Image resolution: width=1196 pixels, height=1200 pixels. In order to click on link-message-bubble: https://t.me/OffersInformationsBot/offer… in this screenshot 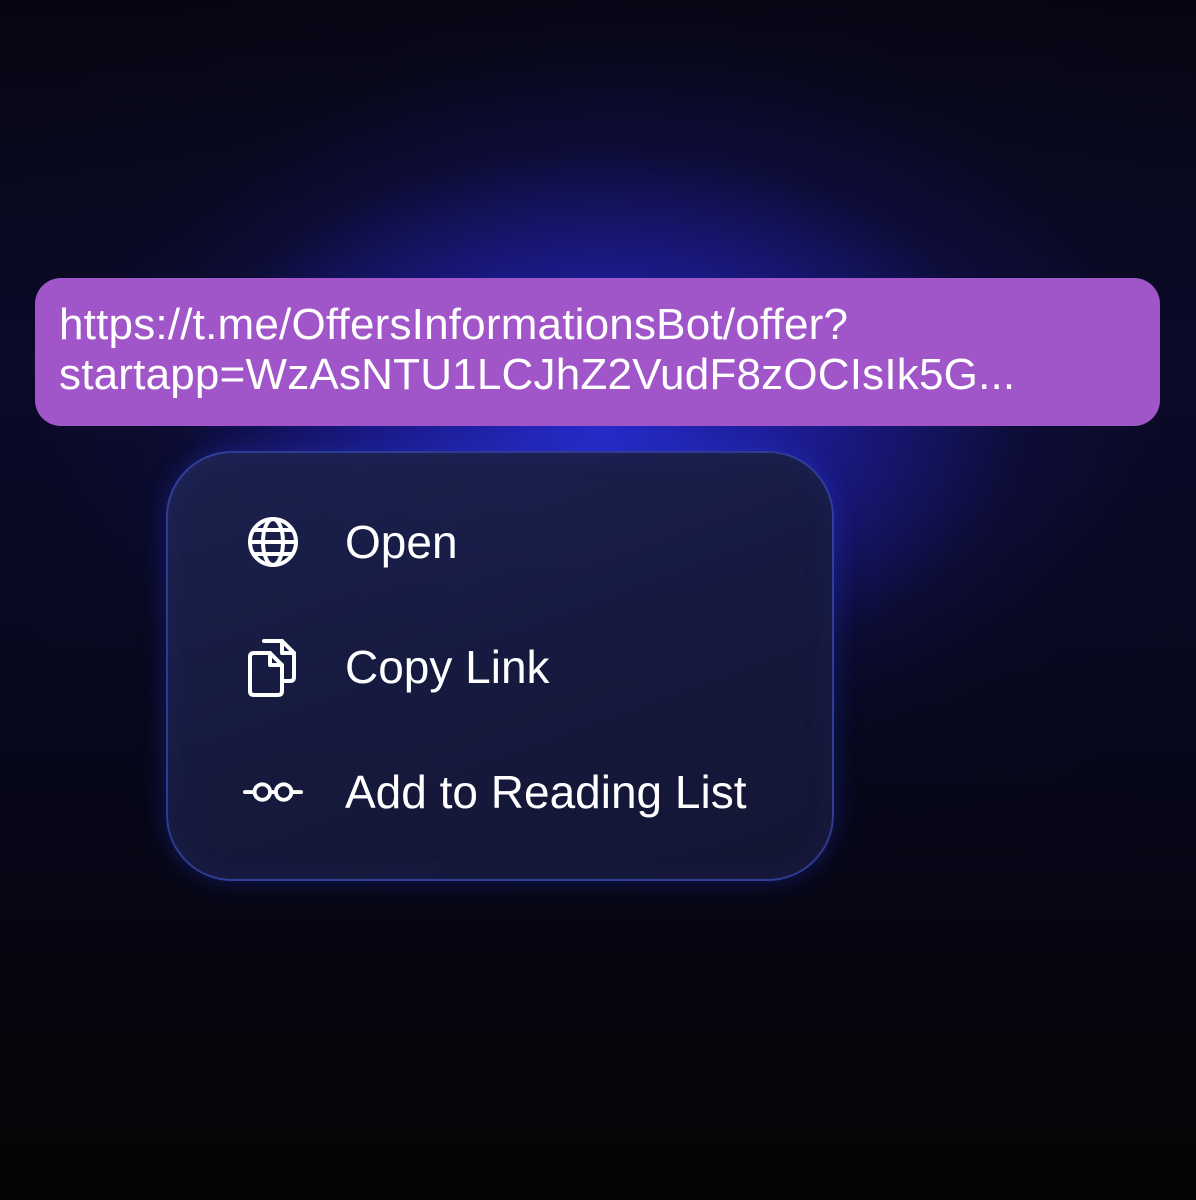, I will do `click(597, 352)`.